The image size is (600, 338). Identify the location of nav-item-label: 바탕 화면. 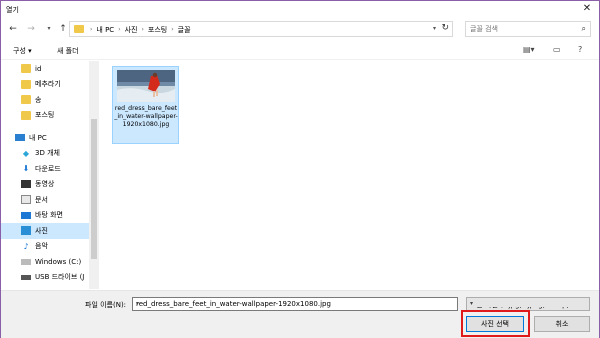
(49, 215).